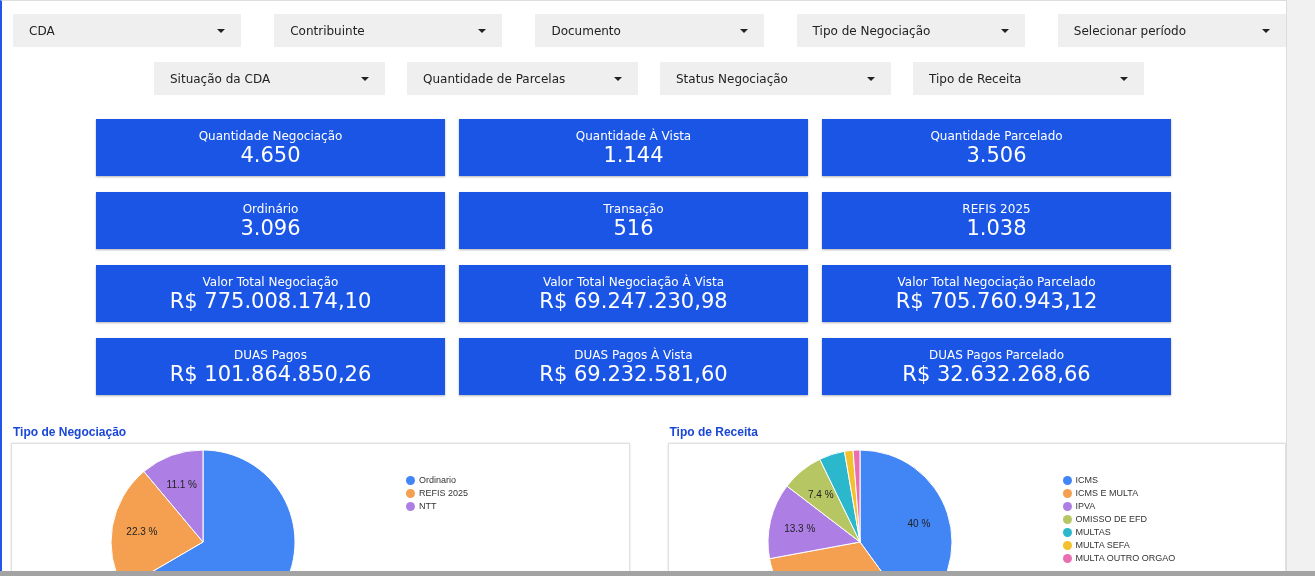 The width and height of the screenshot is (1315, 576). I want to click on kpi-label: Valor Total Negociação Parcelado, so click(996, 281).